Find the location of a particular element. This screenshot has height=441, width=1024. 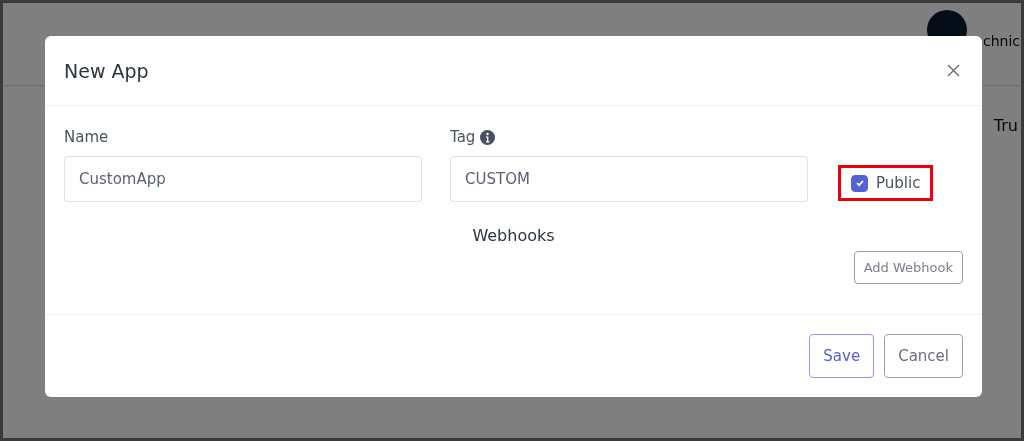

field-label: Tag is located at coordinates (463, 137).